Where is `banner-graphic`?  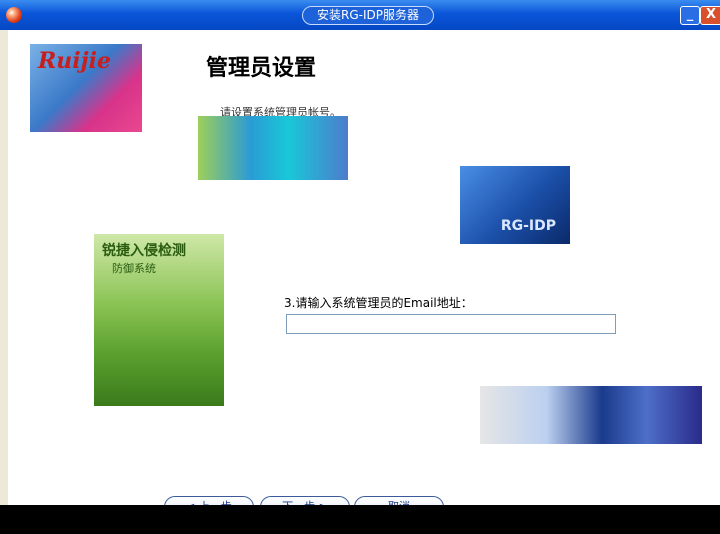 banner-graphic is located at coordinates (273, 148).